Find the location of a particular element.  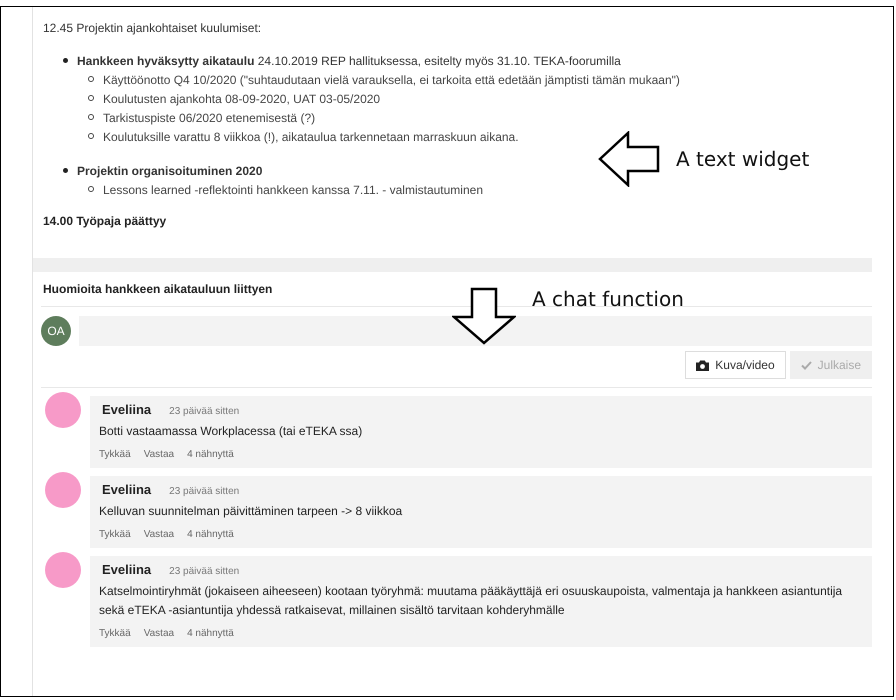

agenda-subitem: Lessons learned -reflektointi hankkeen kanssa 7.11. - valmistautuminen is located at coordinates (293, 190).